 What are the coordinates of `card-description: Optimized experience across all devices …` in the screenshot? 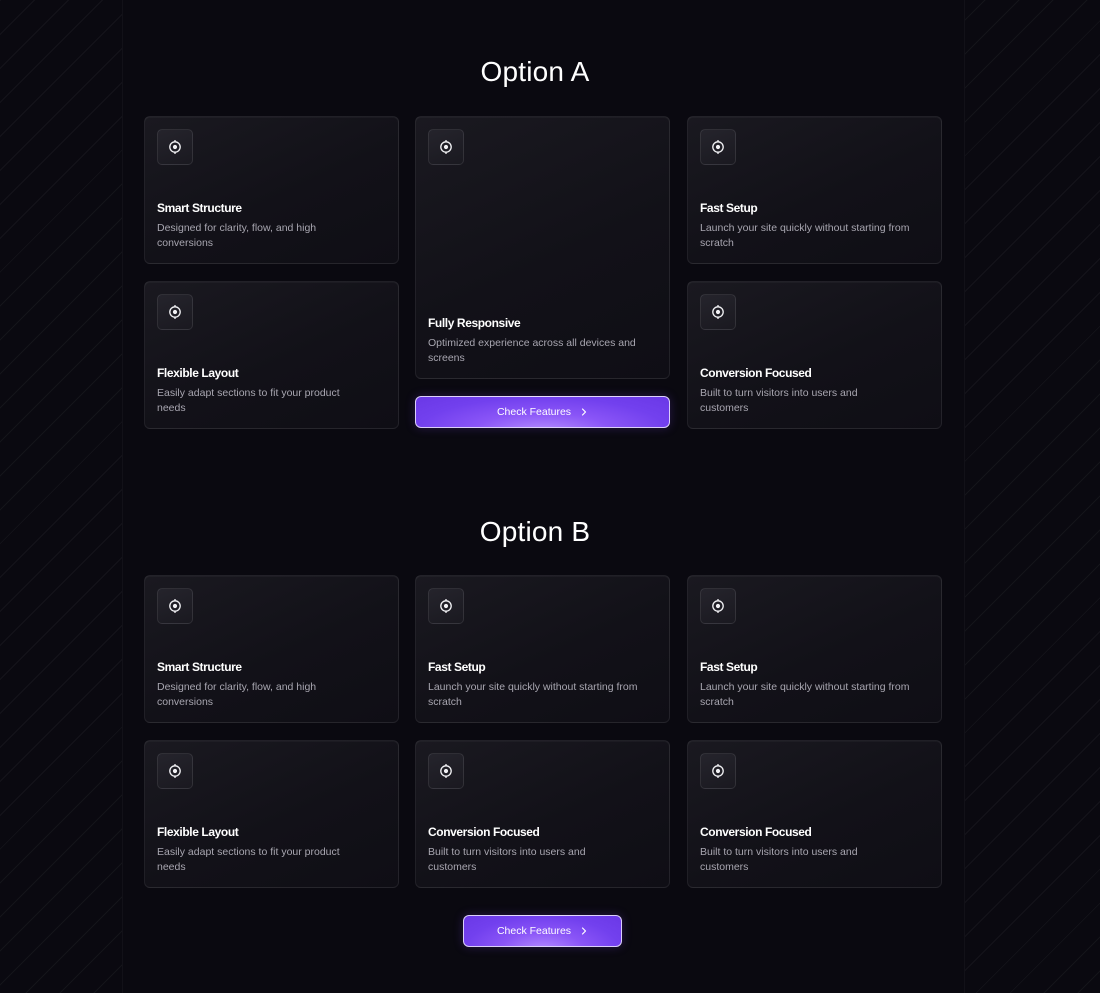 It's located at (532, 350).